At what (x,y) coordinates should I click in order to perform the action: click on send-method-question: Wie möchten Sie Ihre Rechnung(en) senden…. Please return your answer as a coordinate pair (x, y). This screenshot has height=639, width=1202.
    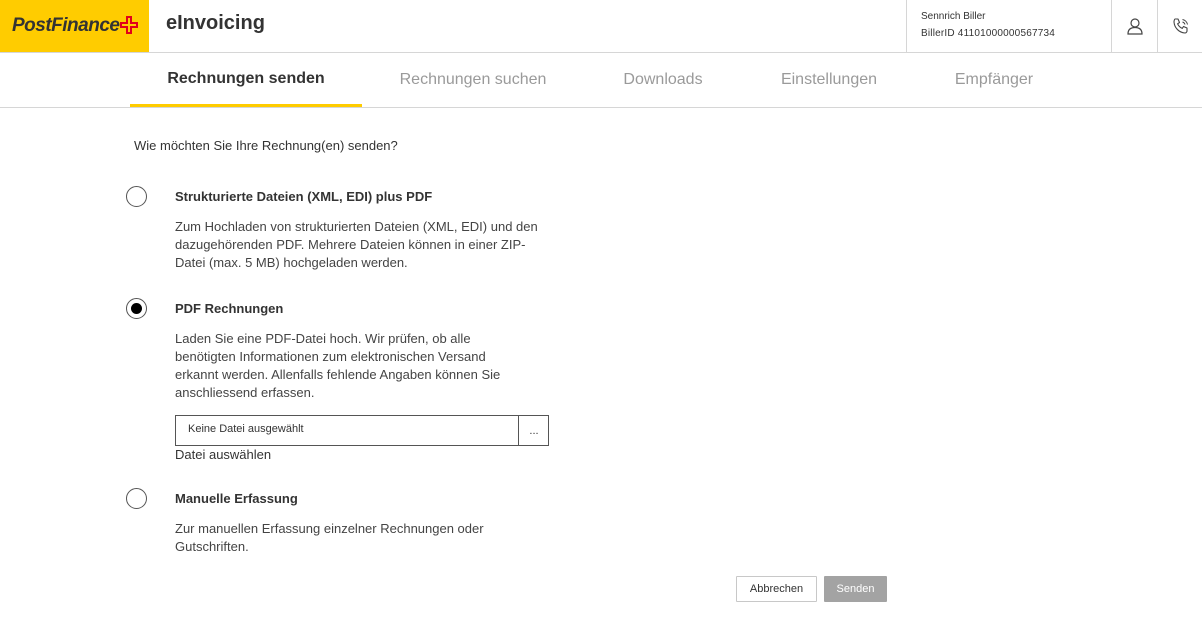
    Looking at the image, I should click on (266, 145).